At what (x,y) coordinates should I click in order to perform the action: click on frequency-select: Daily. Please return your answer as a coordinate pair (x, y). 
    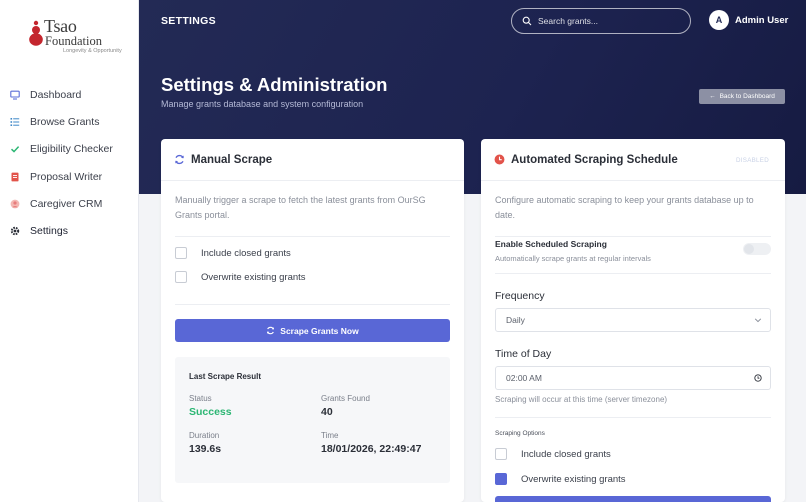
    Looking at the image, I should click on (633, 320).